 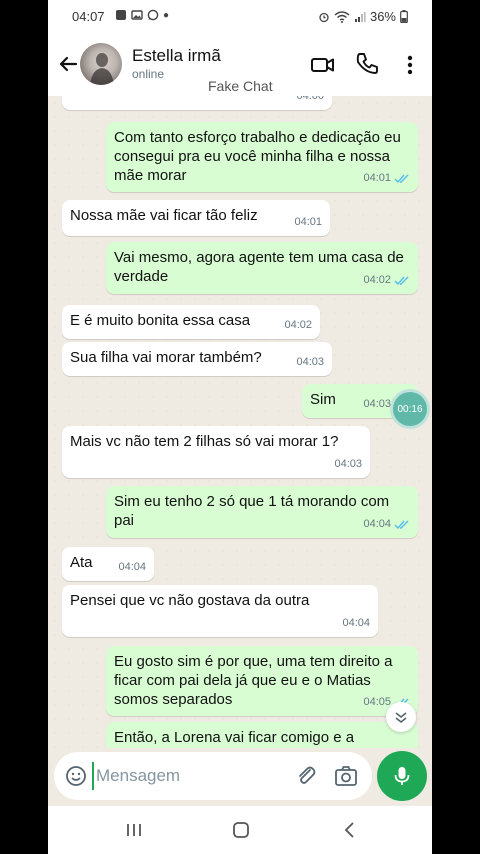 I want to click on notification-square-icon, so click(x=121, y=15).